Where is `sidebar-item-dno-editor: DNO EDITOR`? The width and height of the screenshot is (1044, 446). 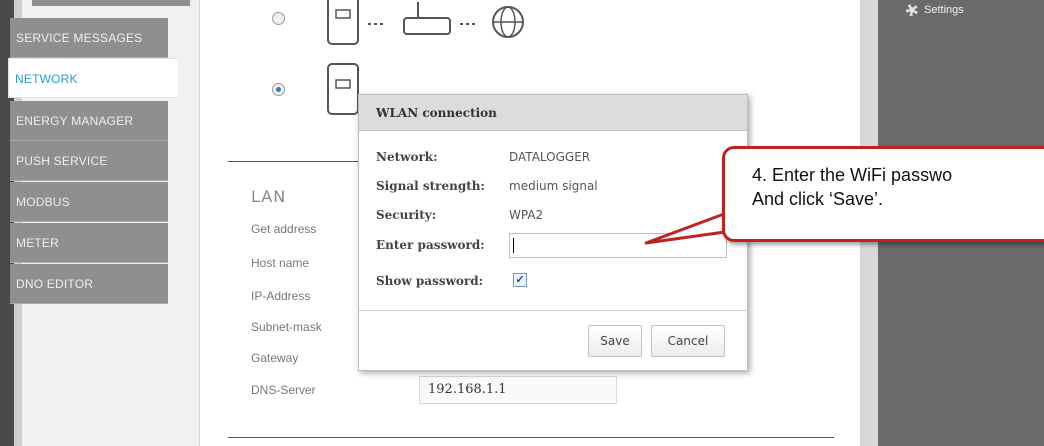 sidebar-item-dno-editor: DNO EDITOR is located at coordinates (89, 284).